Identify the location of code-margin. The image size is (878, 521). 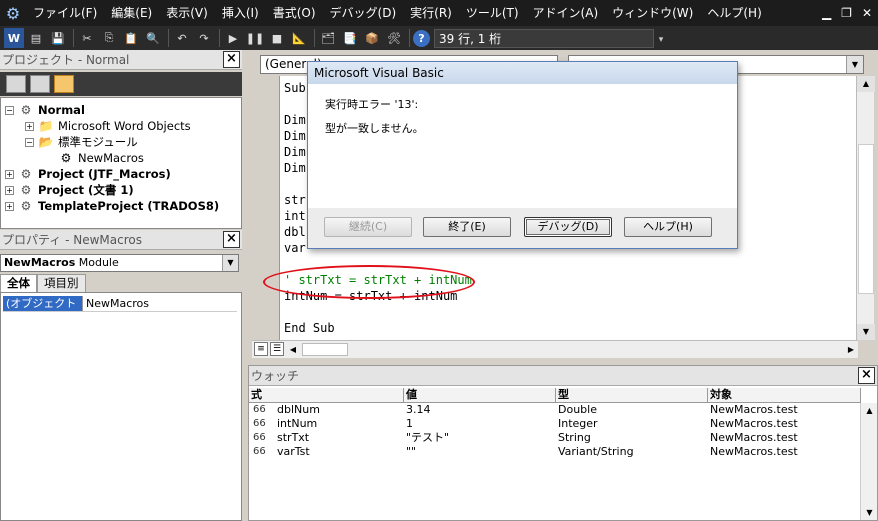
(270, 208).